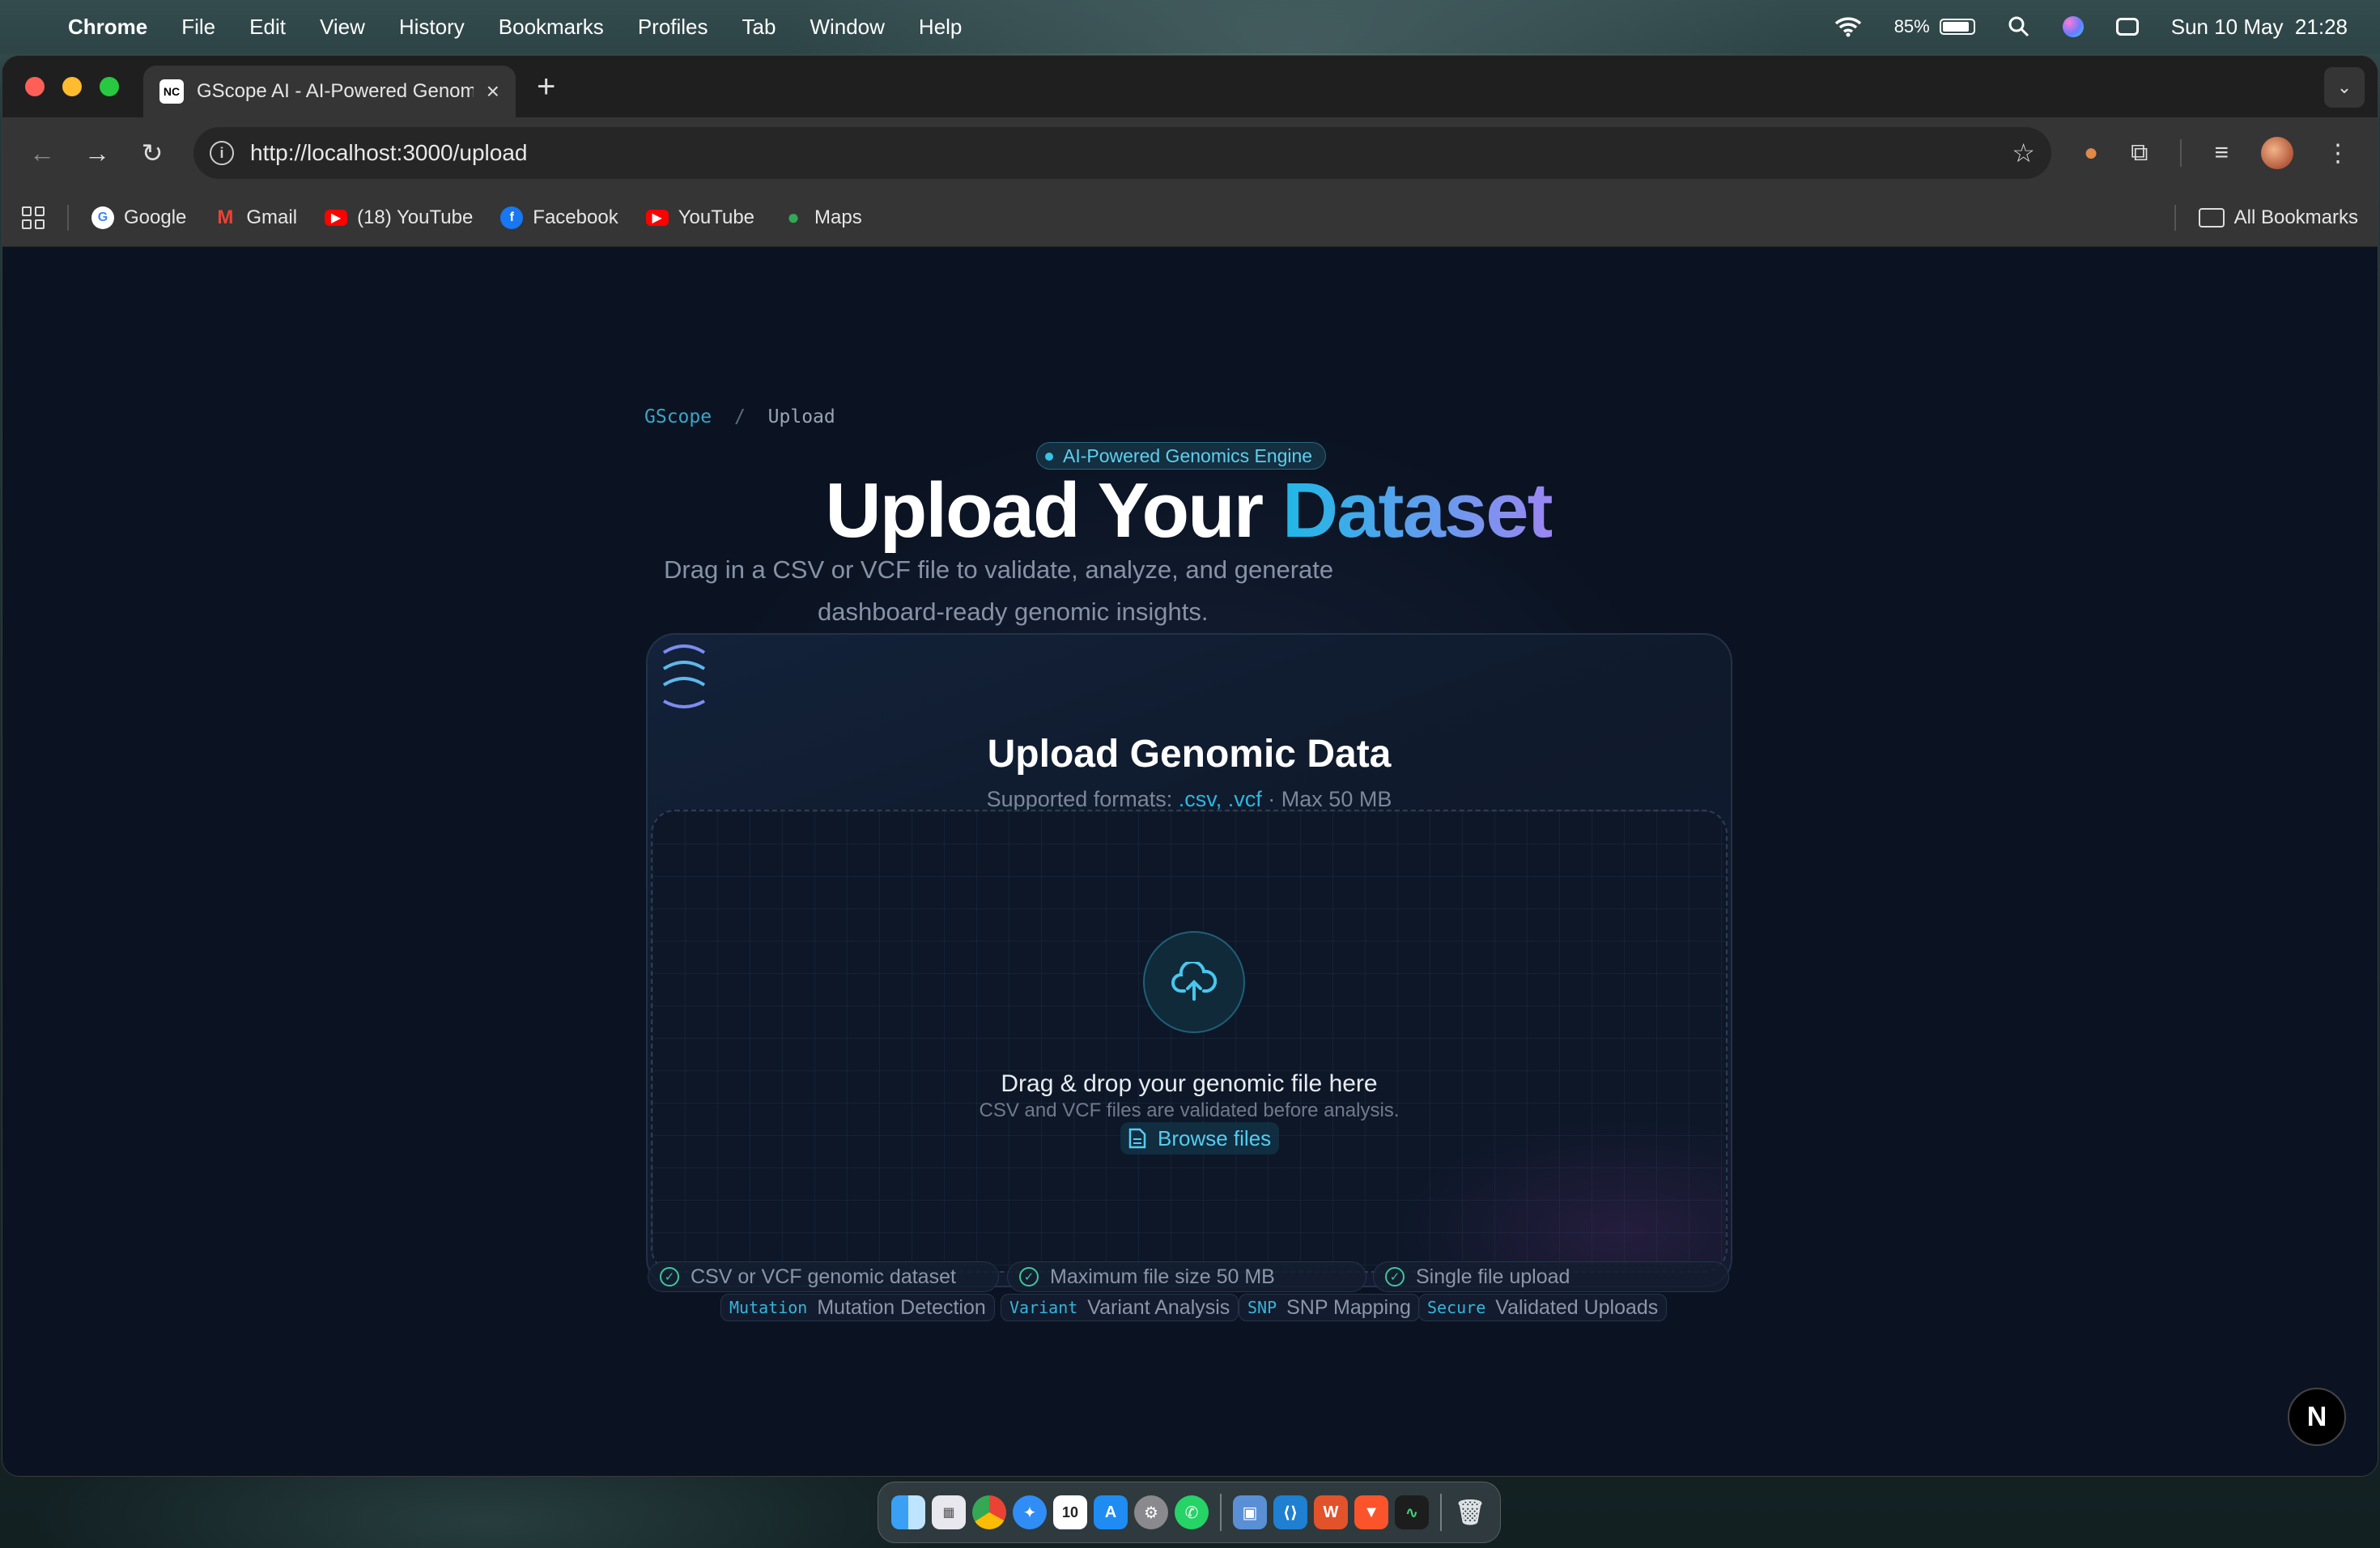  I want to click on bookmark-facebook: f Facebook, so click(559, 218).